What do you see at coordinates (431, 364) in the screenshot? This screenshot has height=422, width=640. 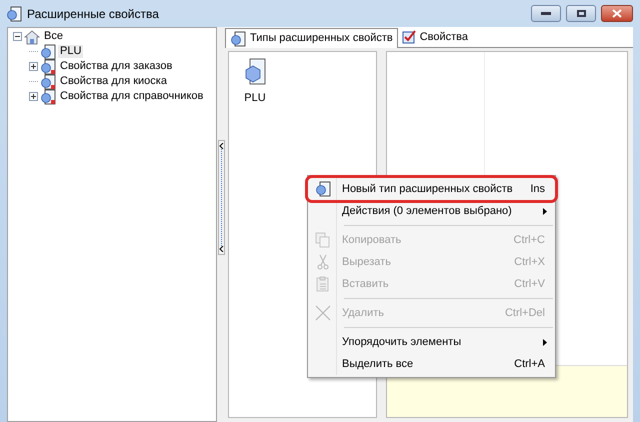 I see `menu-item: Выделить все Ctrl+A` at bounding box center [431, 364].